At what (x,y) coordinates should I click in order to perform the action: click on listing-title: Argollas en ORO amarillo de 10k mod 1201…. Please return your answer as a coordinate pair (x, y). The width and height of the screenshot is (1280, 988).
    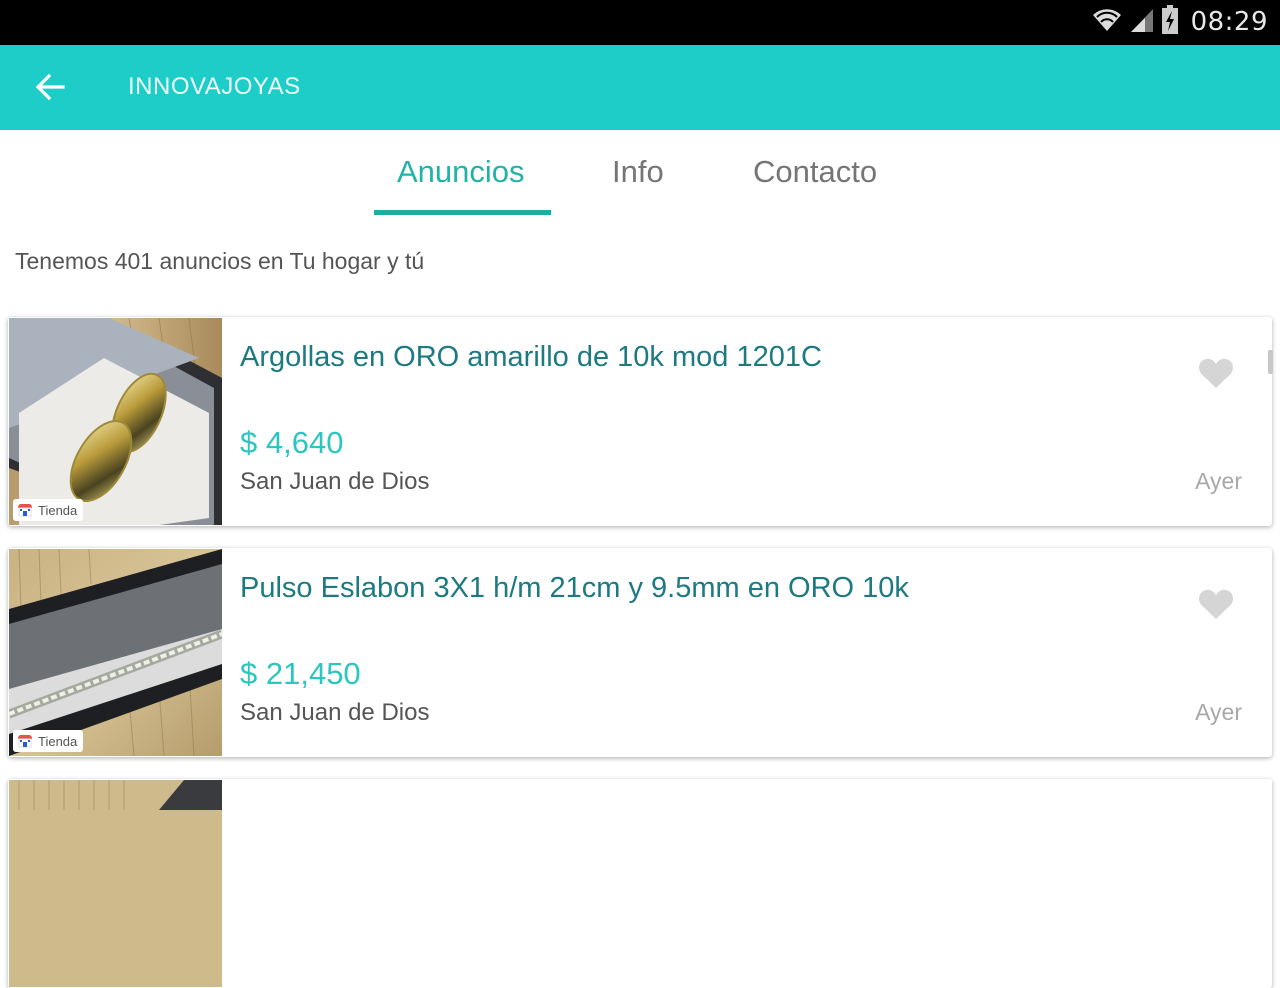
    Looking at the image, I should click on (531, 357).